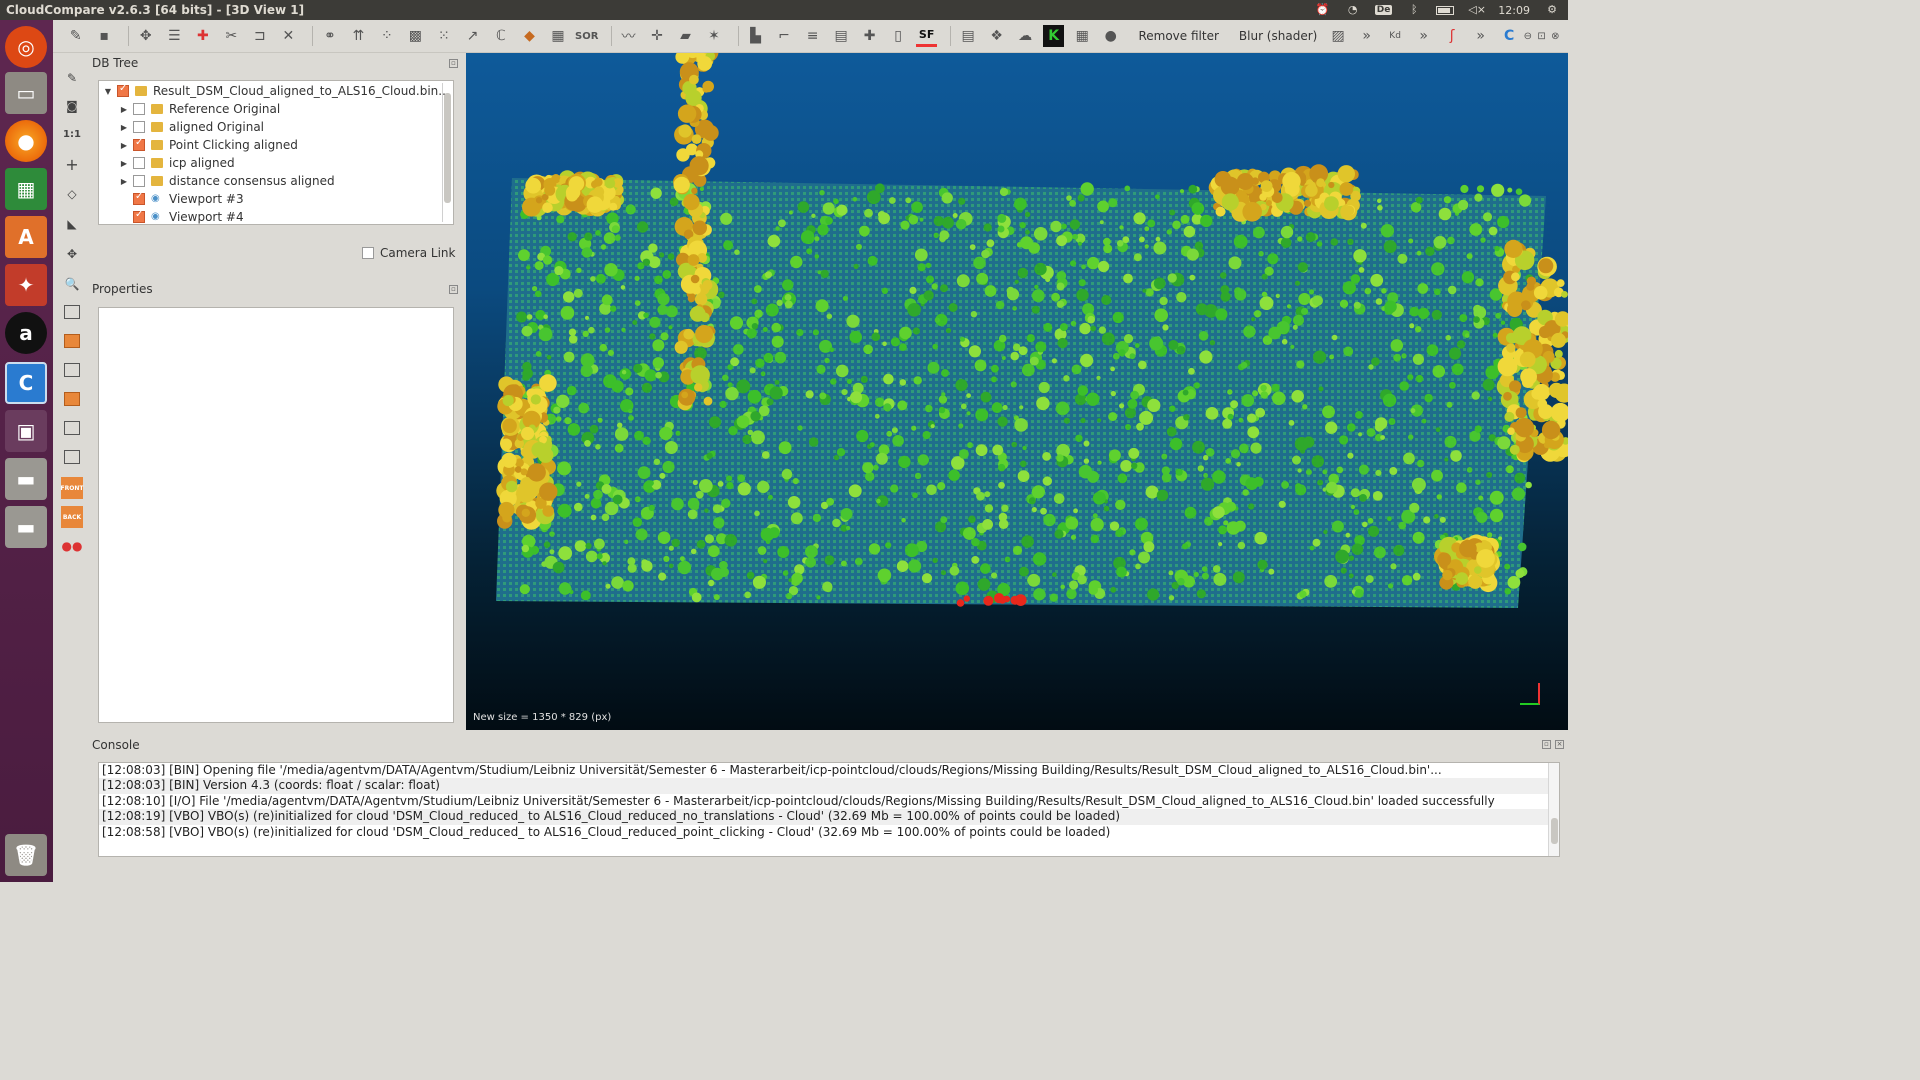 The height and width of the screenshot is (1080, 1920). I want to click on sf-color-button: SF, so click(926, 36).